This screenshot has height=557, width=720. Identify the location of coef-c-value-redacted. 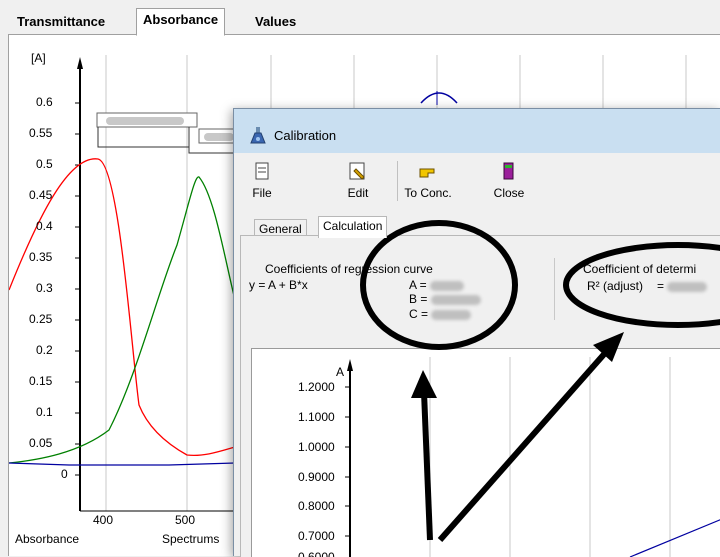
(451, 314).